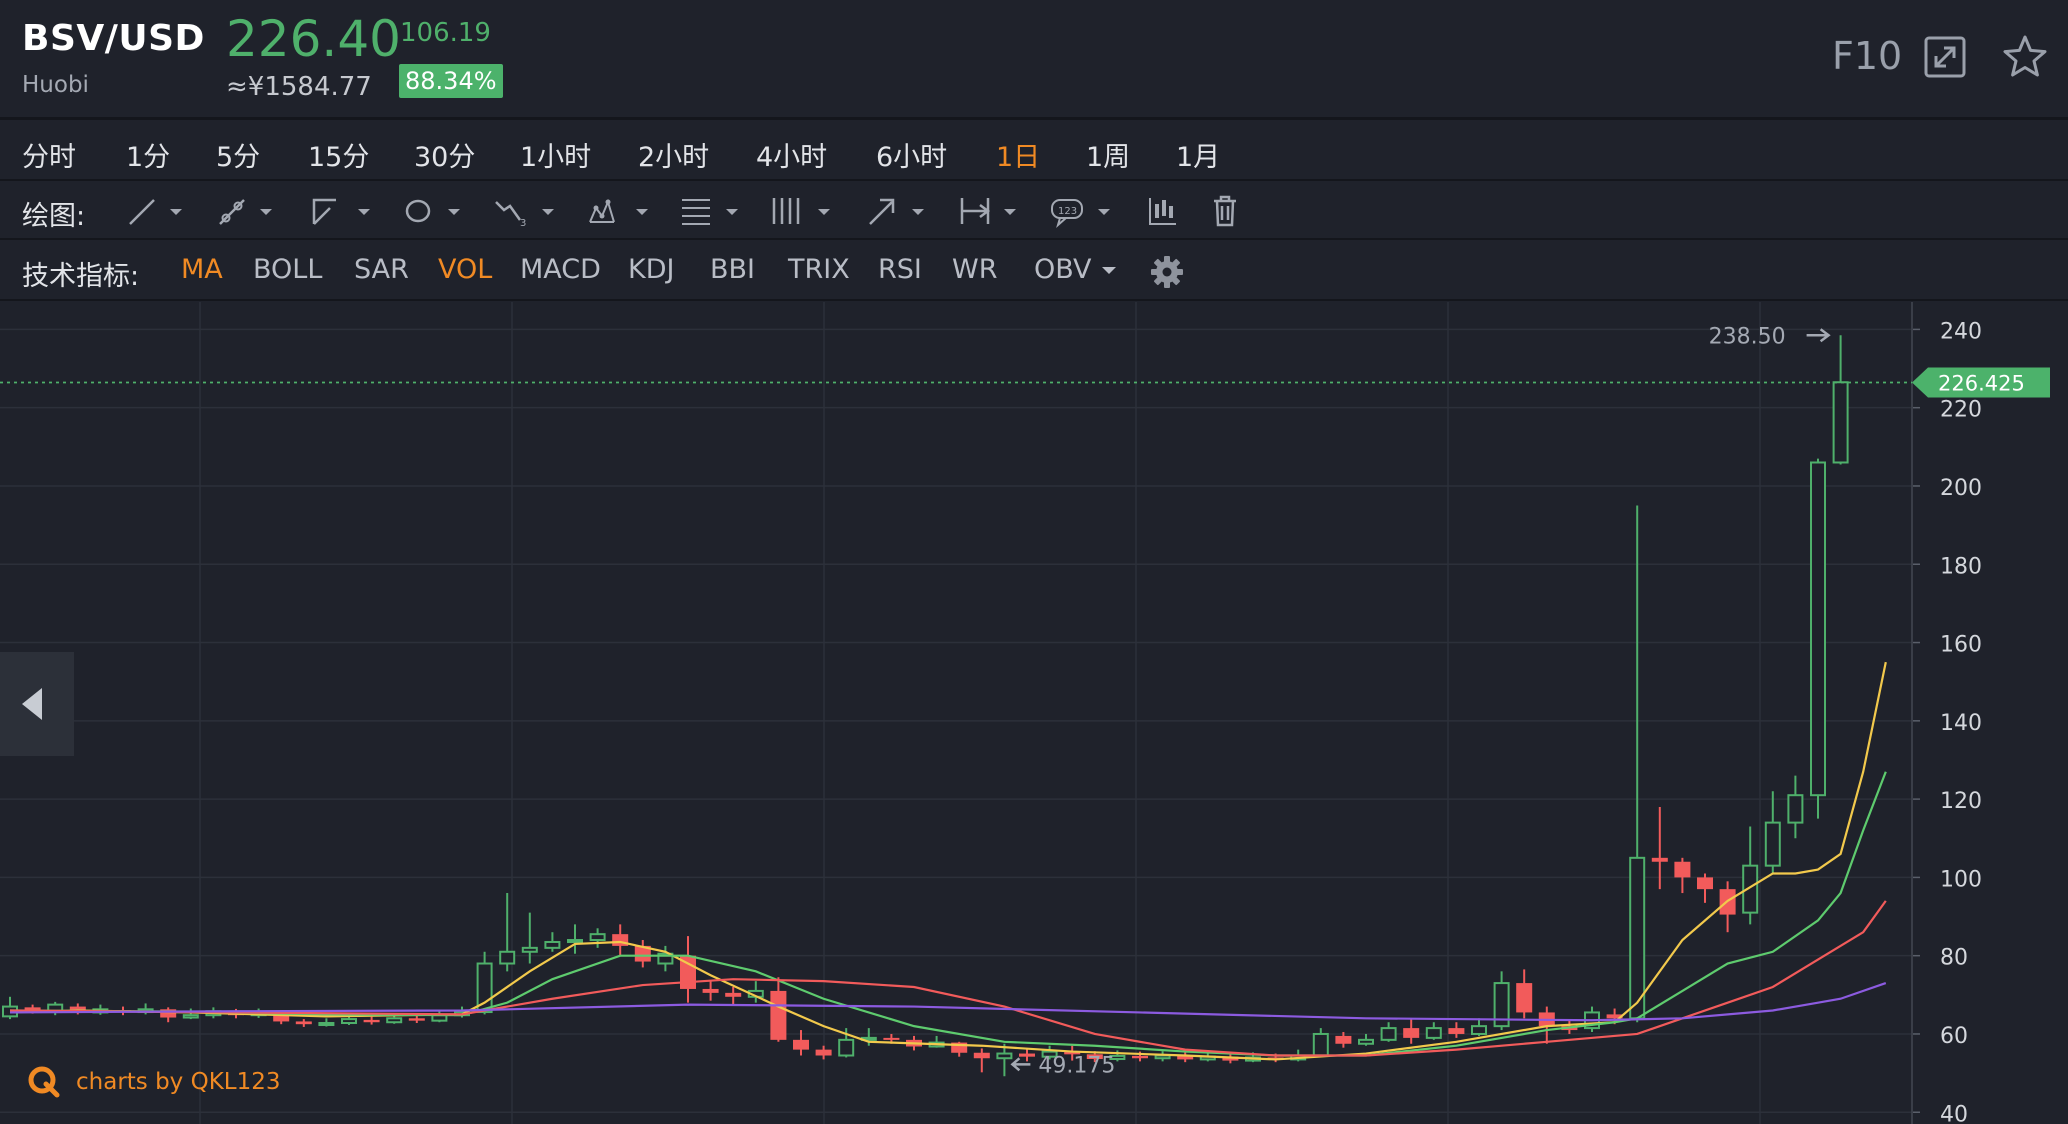  Describe the element at coordinates (1747, 336) in the screenshot. I see `high-price-label: 238.50` at that location.